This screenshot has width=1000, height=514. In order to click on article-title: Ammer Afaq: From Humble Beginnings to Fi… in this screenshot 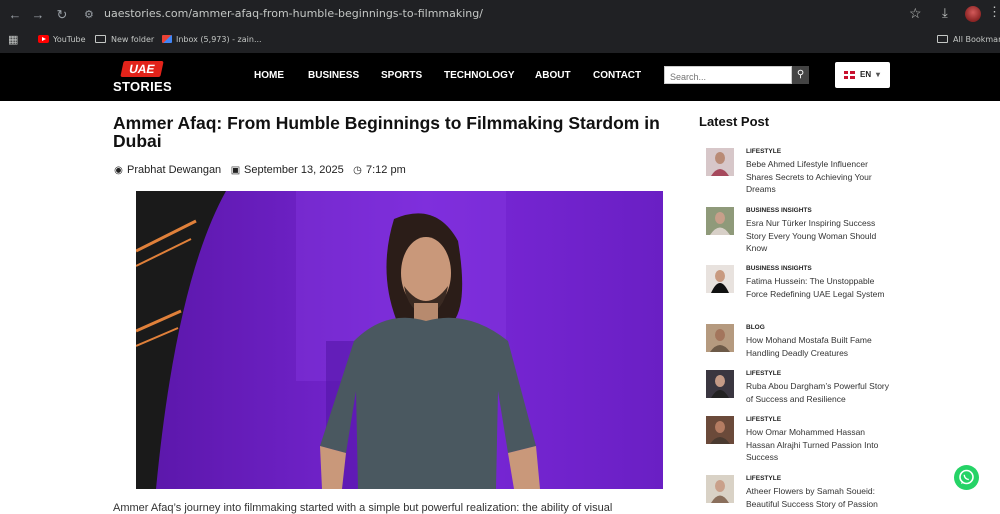, I will do `click(386, 132)`.